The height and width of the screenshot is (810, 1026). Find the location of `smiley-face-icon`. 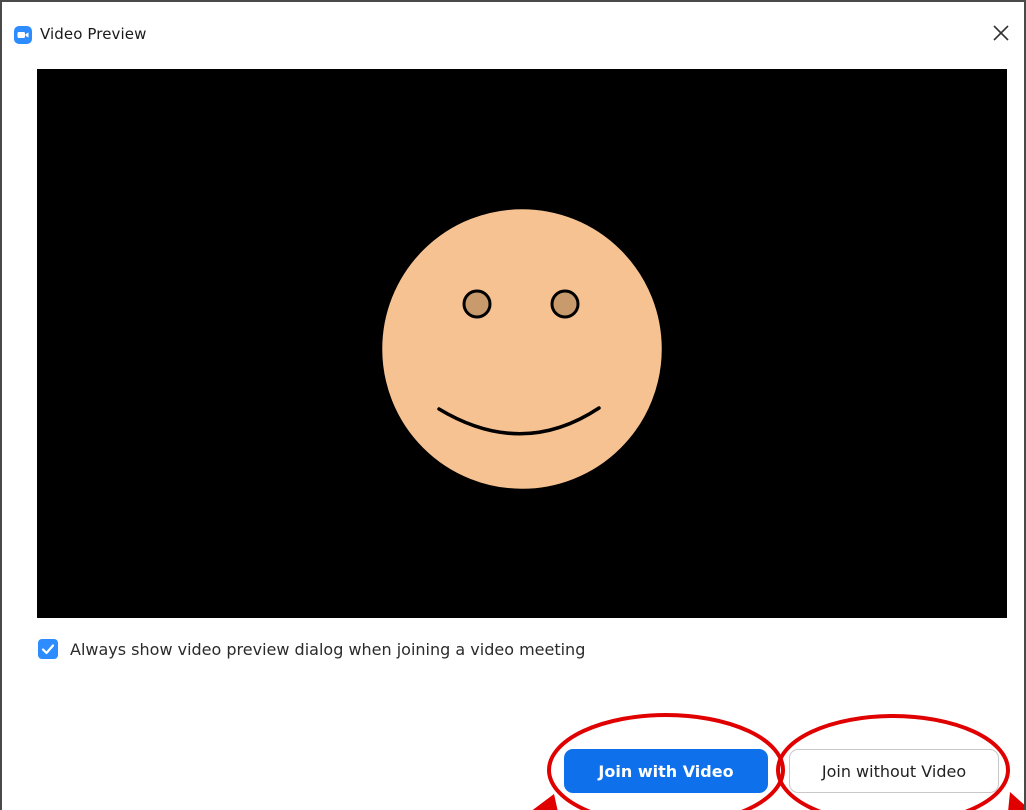

smiley-face-icon is located at coordinates (522, 349).